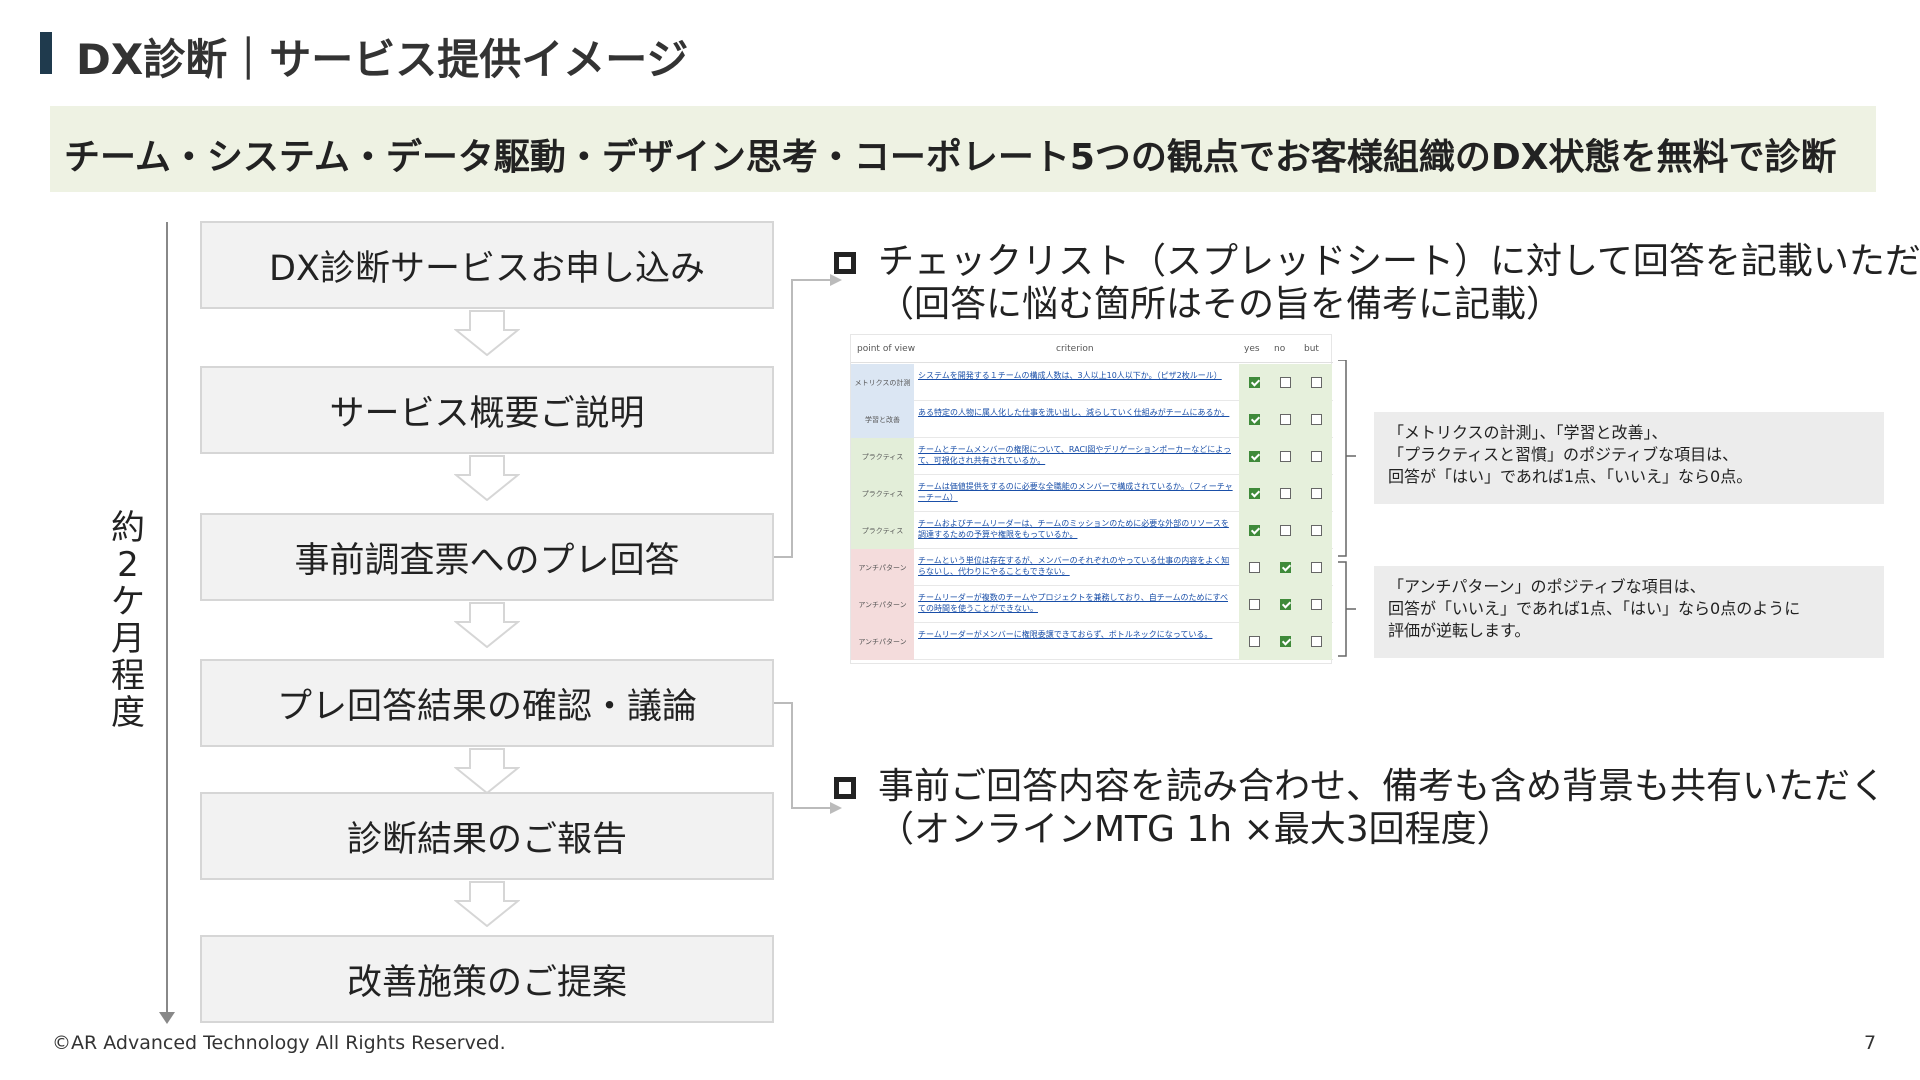 This screenshot has width=1920, height=1080. Describe the element at coordinates (128, 565) in the screenshot. I see `duration-char: 2` at that location.